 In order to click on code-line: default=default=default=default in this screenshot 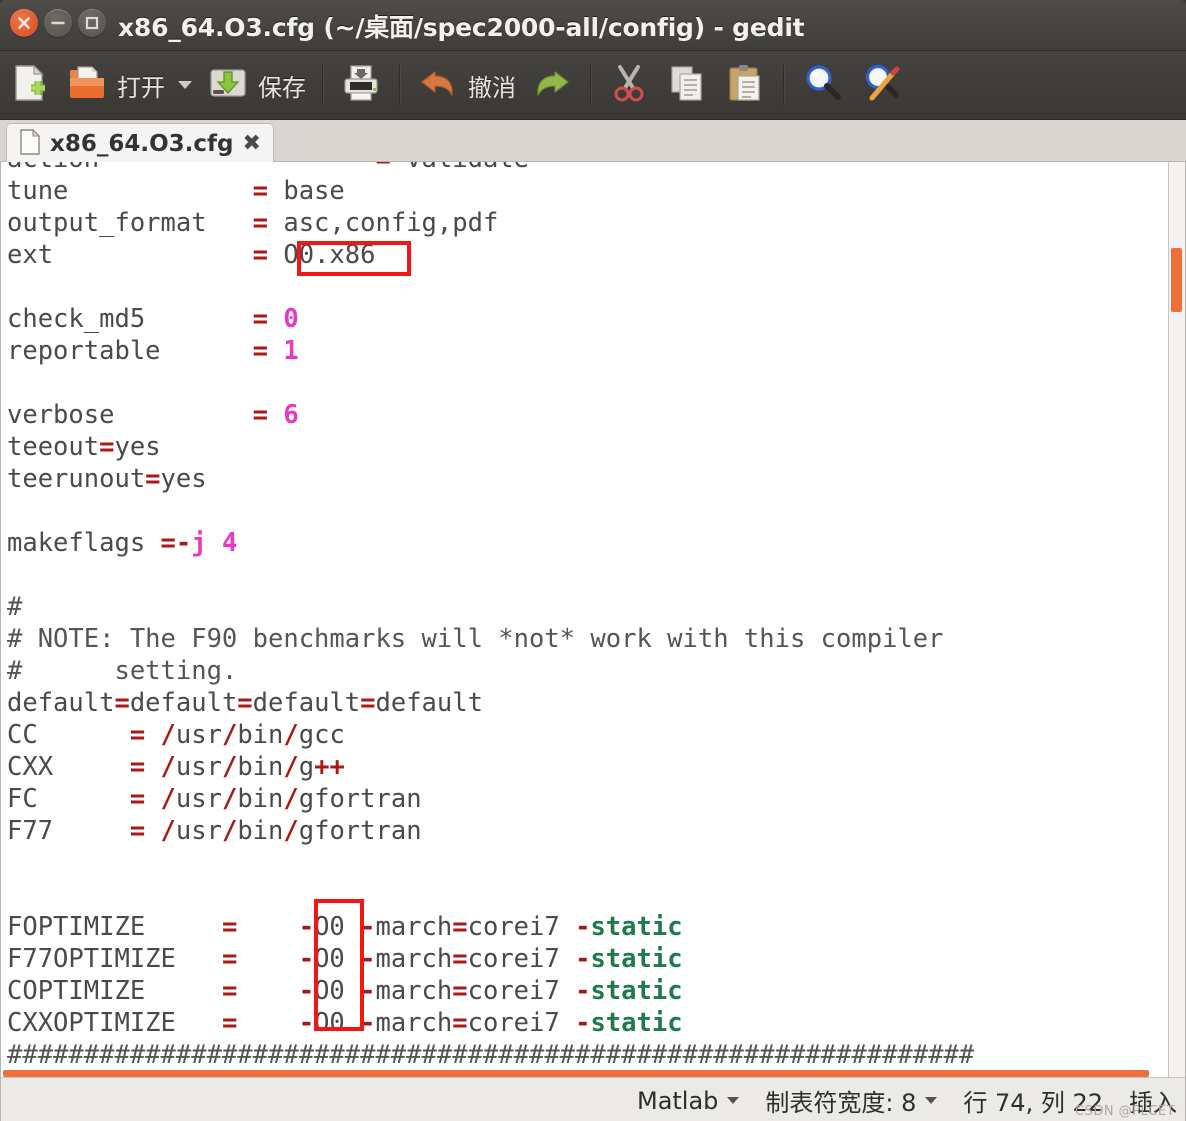, I will do `click(245, 703)`.